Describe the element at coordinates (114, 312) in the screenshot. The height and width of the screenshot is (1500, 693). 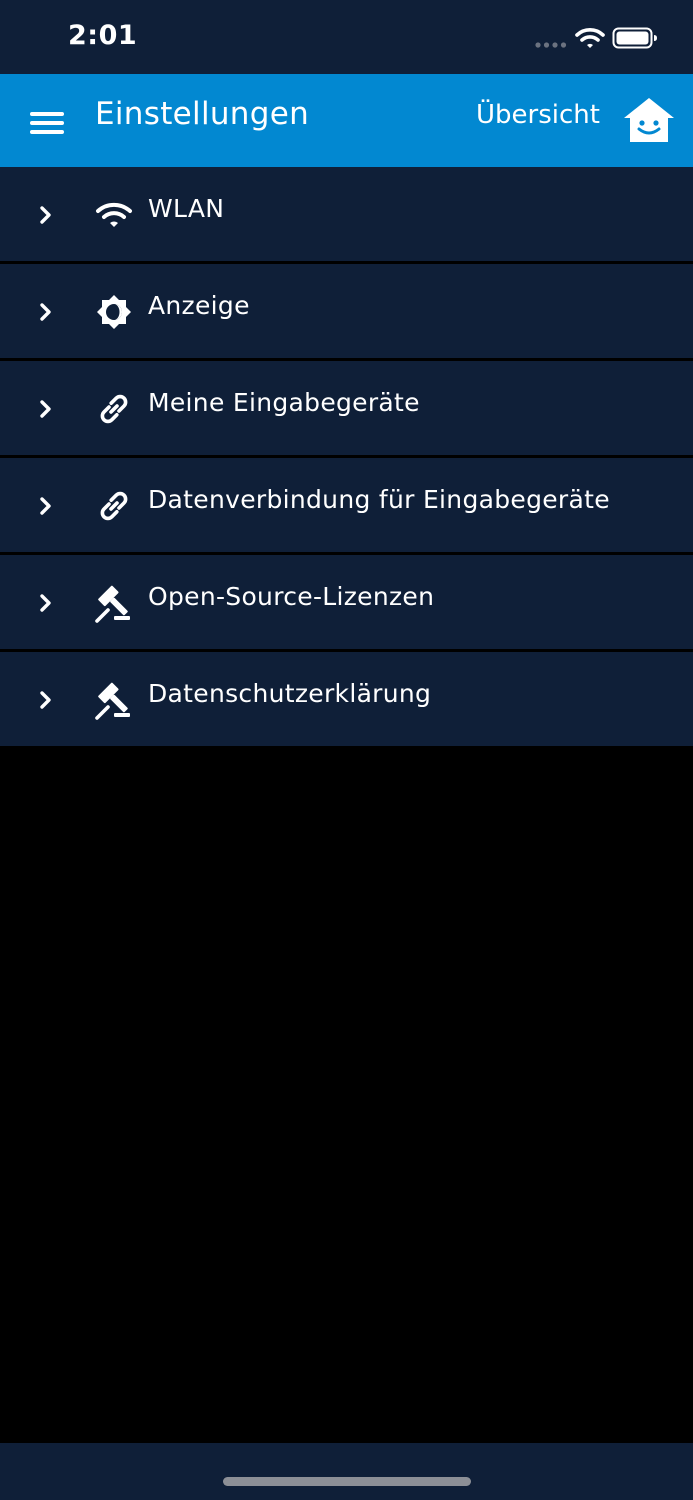
I see `brightness-icon` at that location.